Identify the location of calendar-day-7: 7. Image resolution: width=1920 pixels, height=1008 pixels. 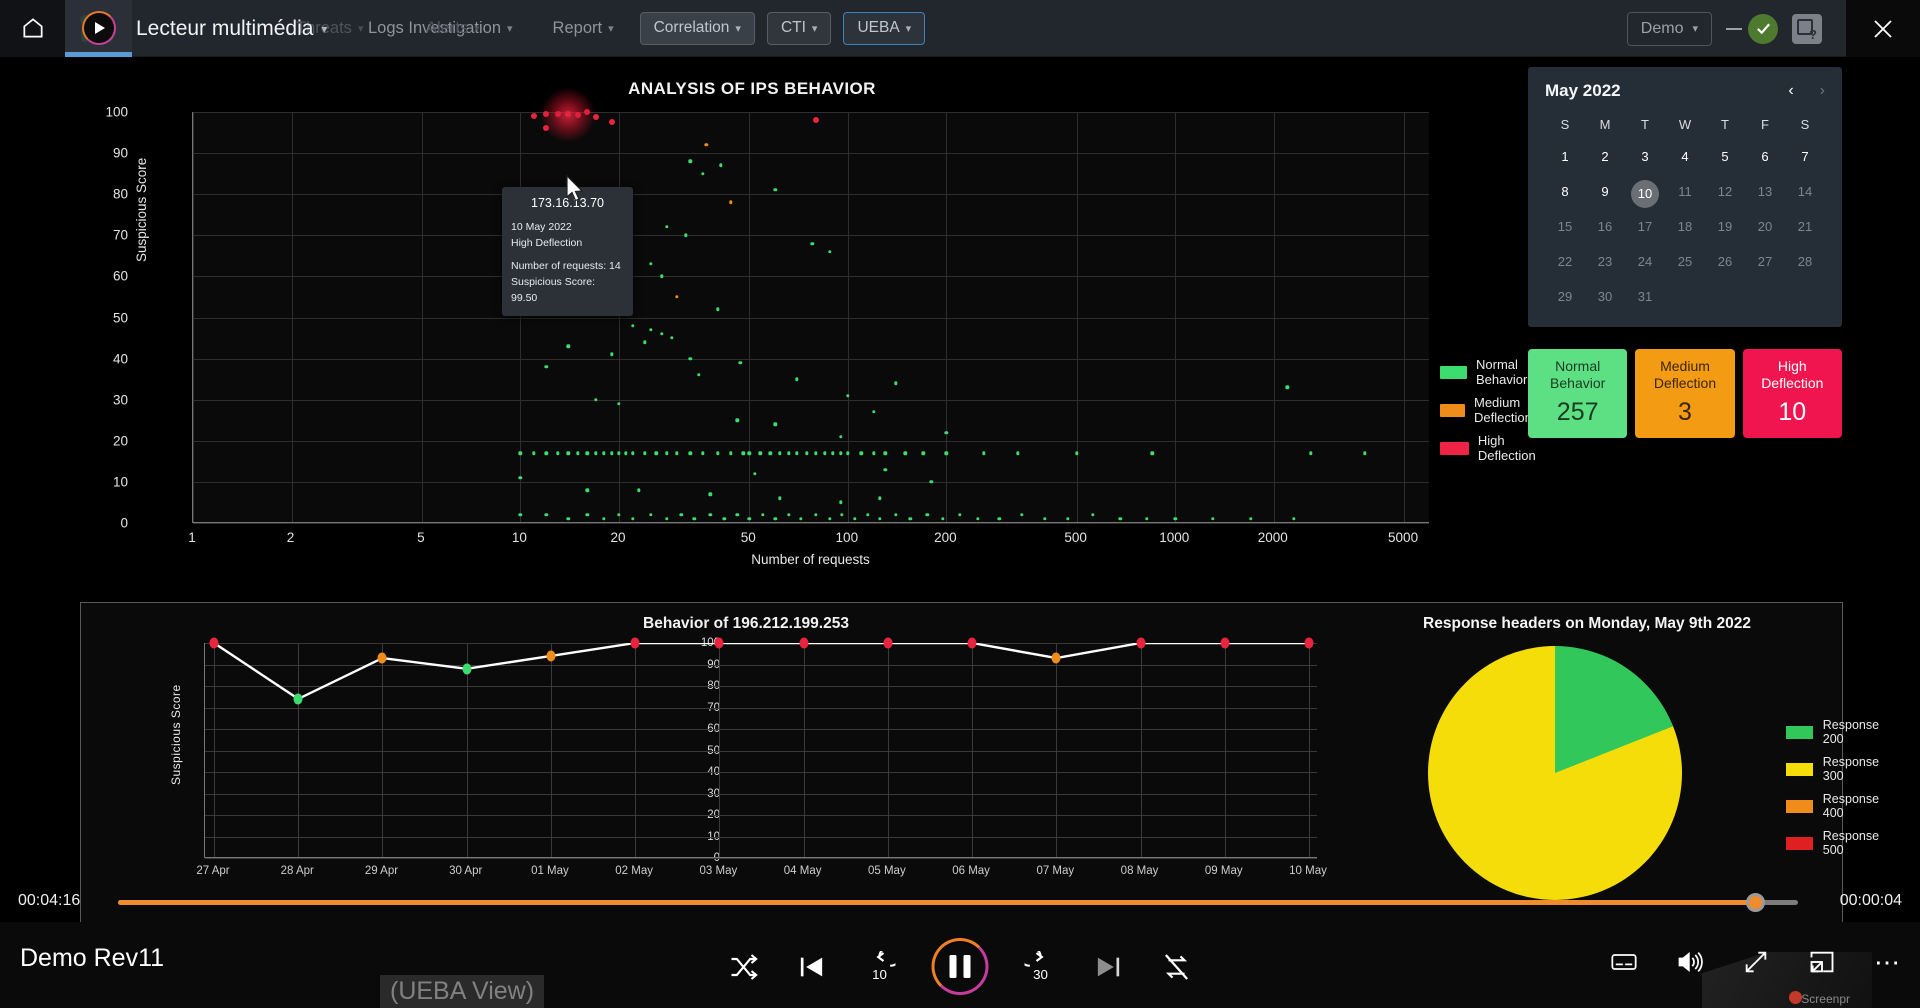
(1805, 157).